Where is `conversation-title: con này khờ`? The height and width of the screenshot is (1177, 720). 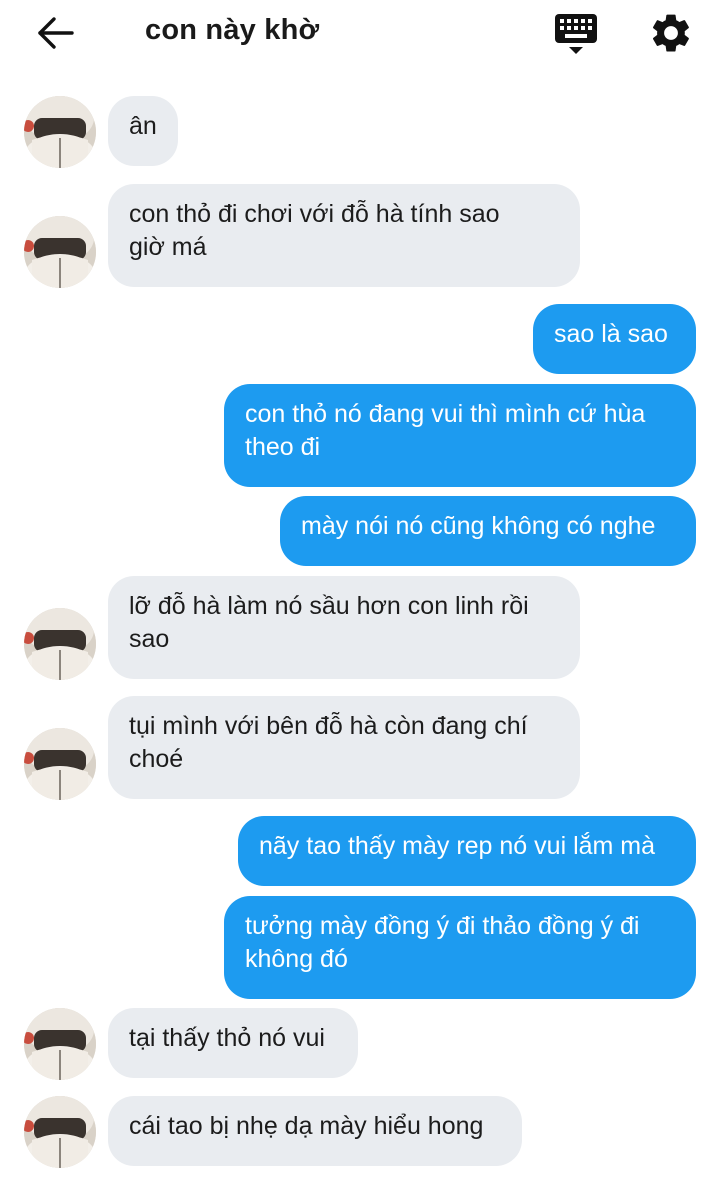 conversation-title: con này khờ is located at coordinates (232, 30).